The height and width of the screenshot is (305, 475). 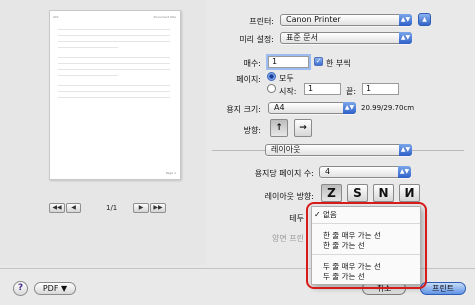 I want to click on print-button: 프린트, so click(x=443, y=288).